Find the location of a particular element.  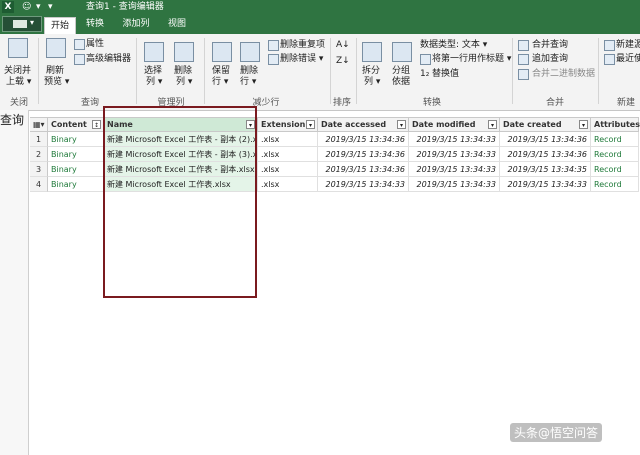

file-menu-button: ▾ is located at coordinates (22, 24).